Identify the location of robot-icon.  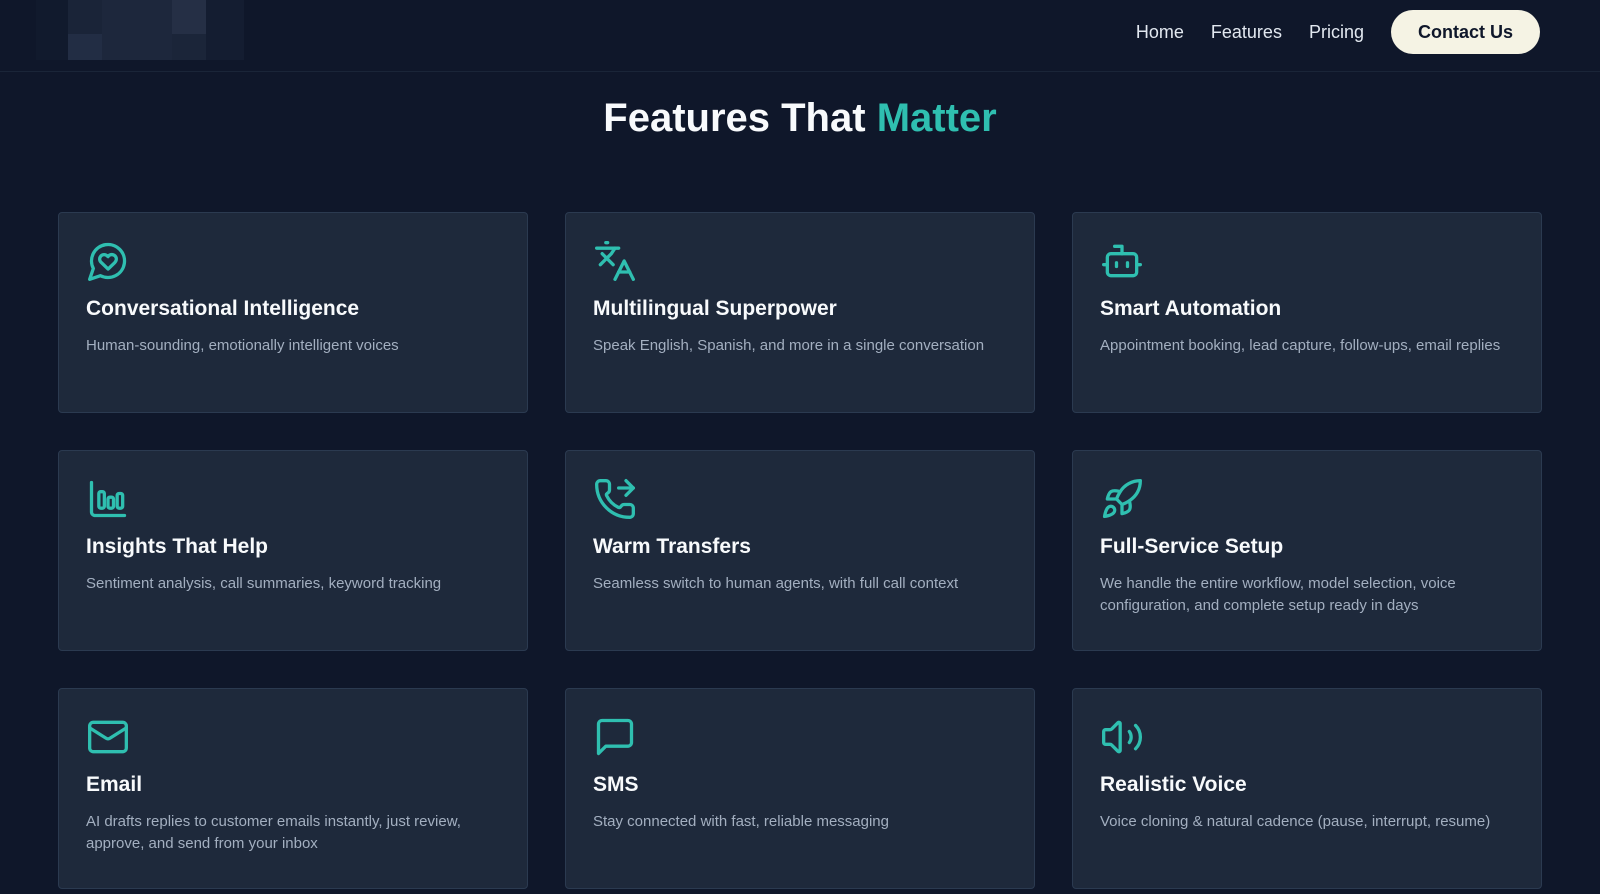
(1122, 261).